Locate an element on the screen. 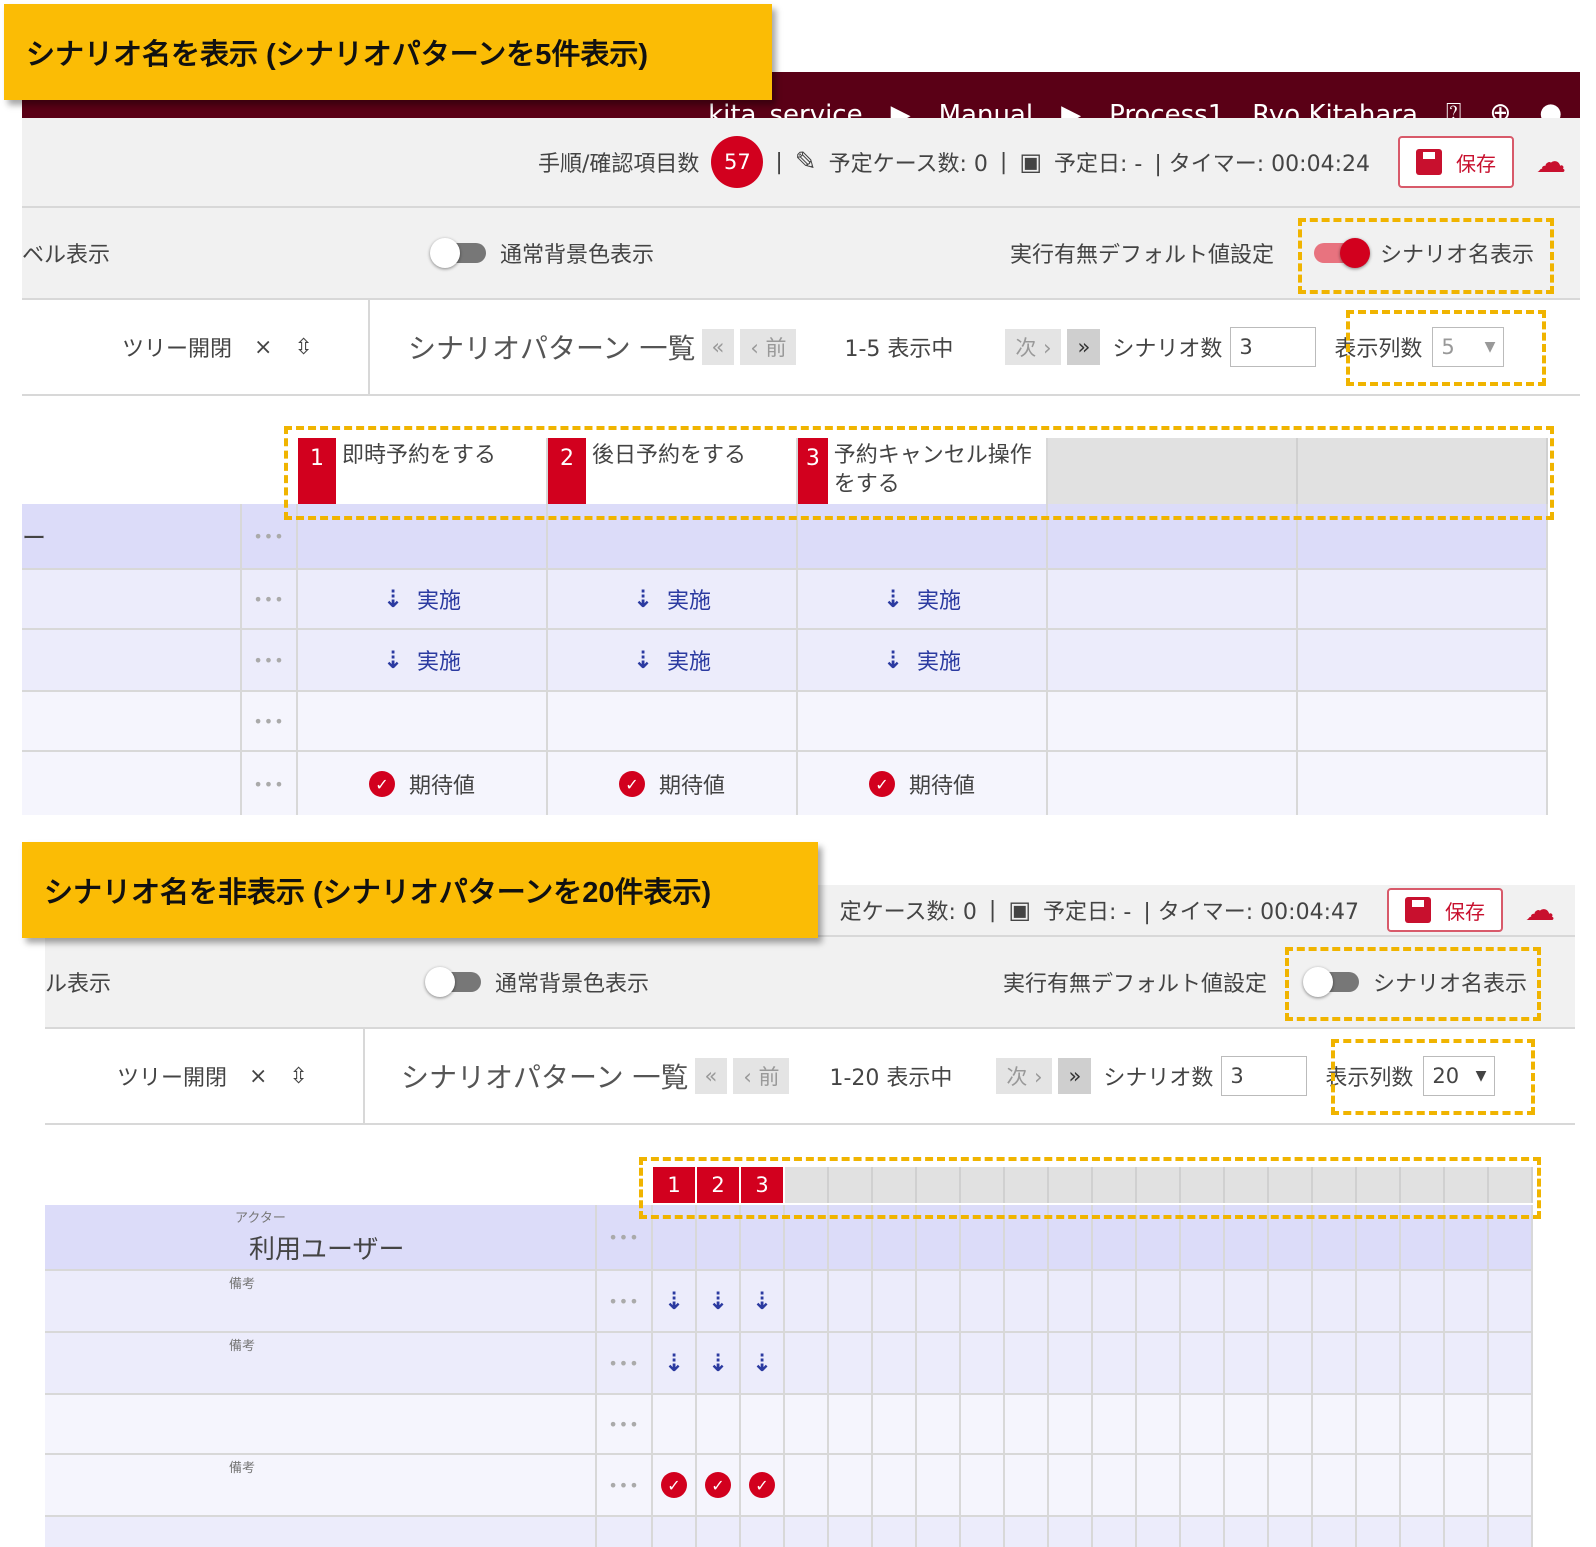 The height and width of the screenshot is (1547, 1596). scenario-count-input: 3 is located at coordinates (1273, 347).